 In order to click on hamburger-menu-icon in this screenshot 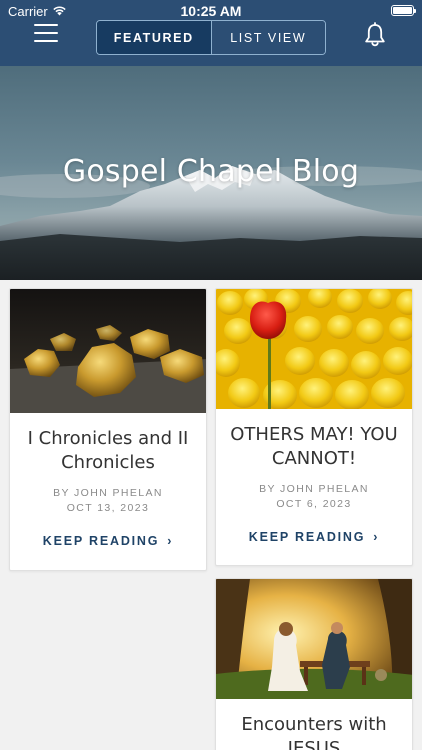, I will do `click(46, 33)`.